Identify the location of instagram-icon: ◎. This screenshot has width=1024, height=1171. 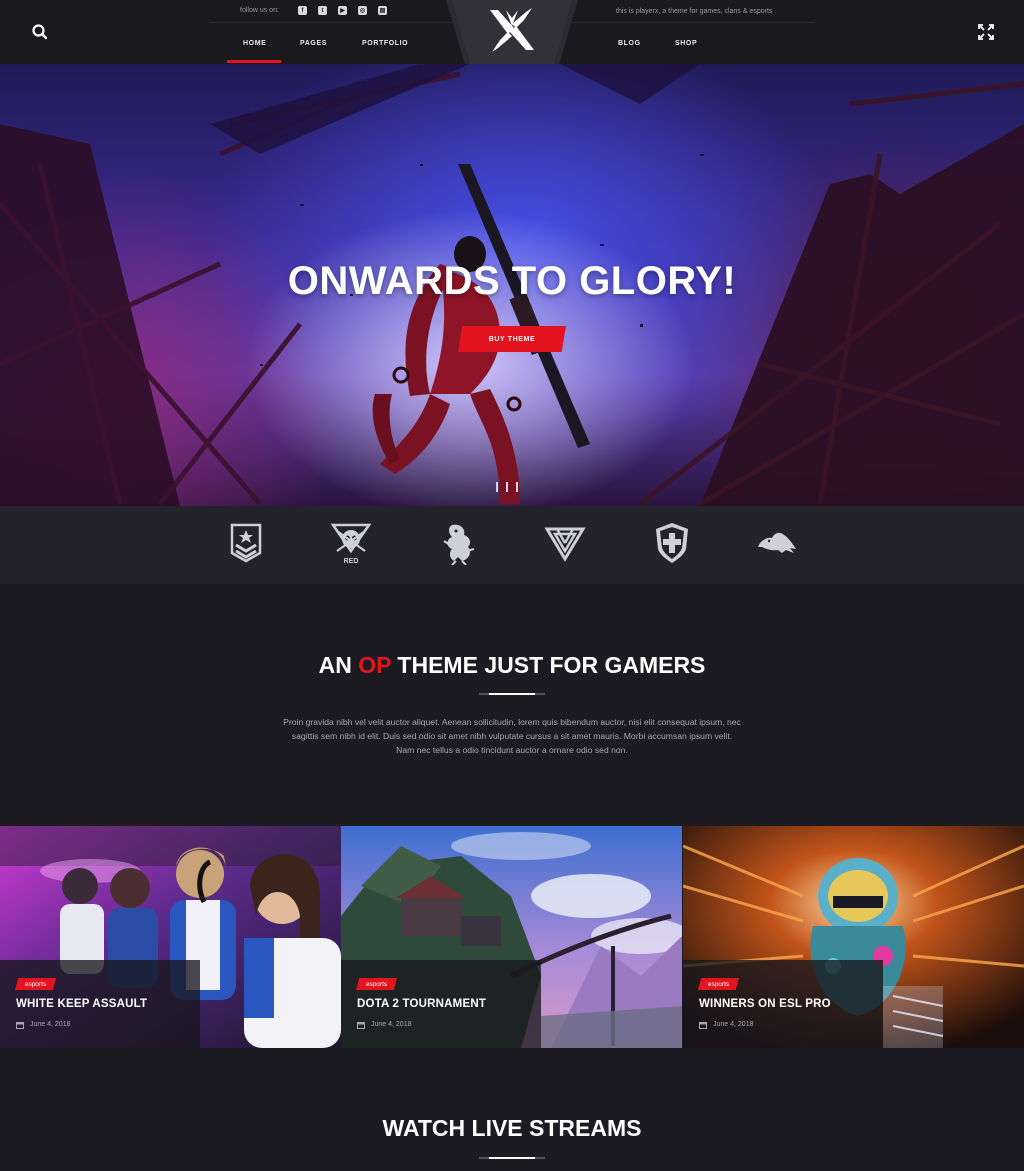
(362, 10).